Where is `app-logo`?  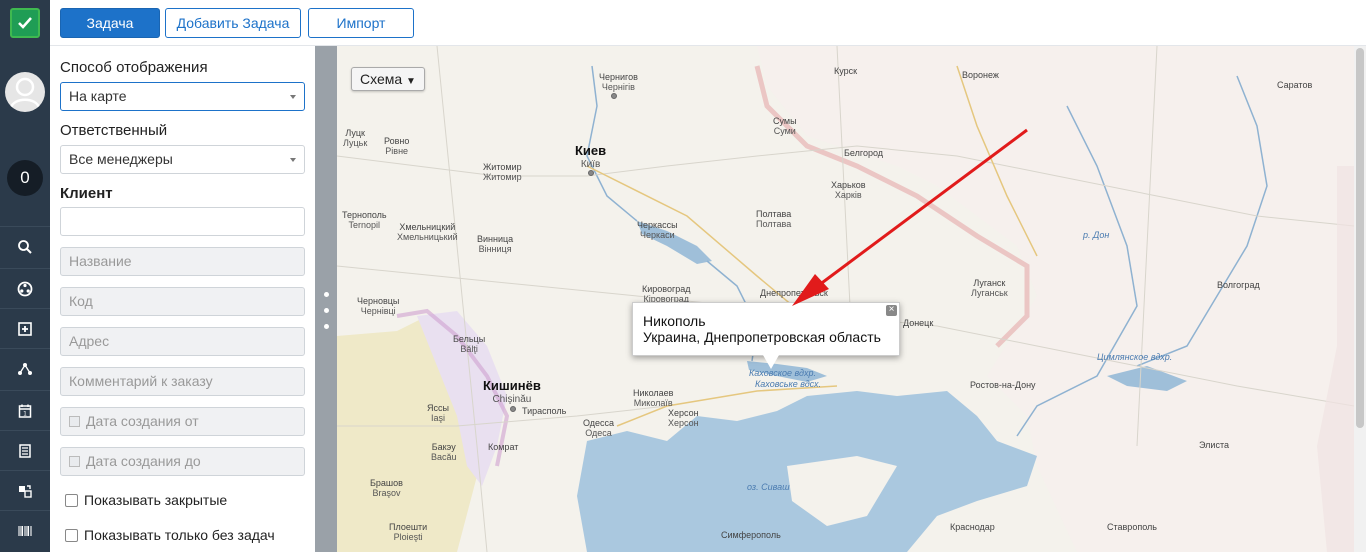 app-logo is located at coordinates (25, 23).